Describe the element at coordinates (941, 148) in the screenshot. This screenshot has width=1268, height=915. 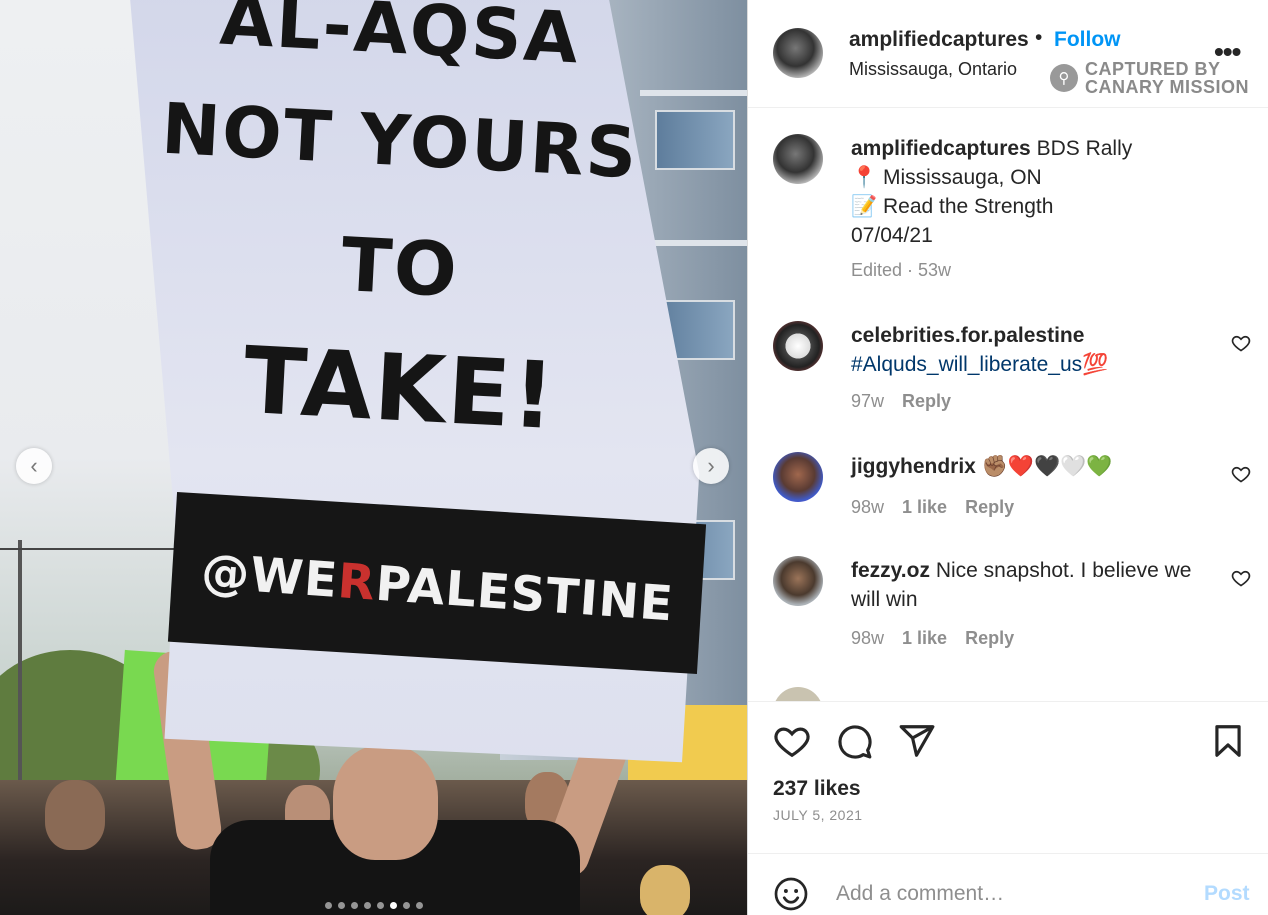
I see `caption-username: amplifiedcaptures` at that location.